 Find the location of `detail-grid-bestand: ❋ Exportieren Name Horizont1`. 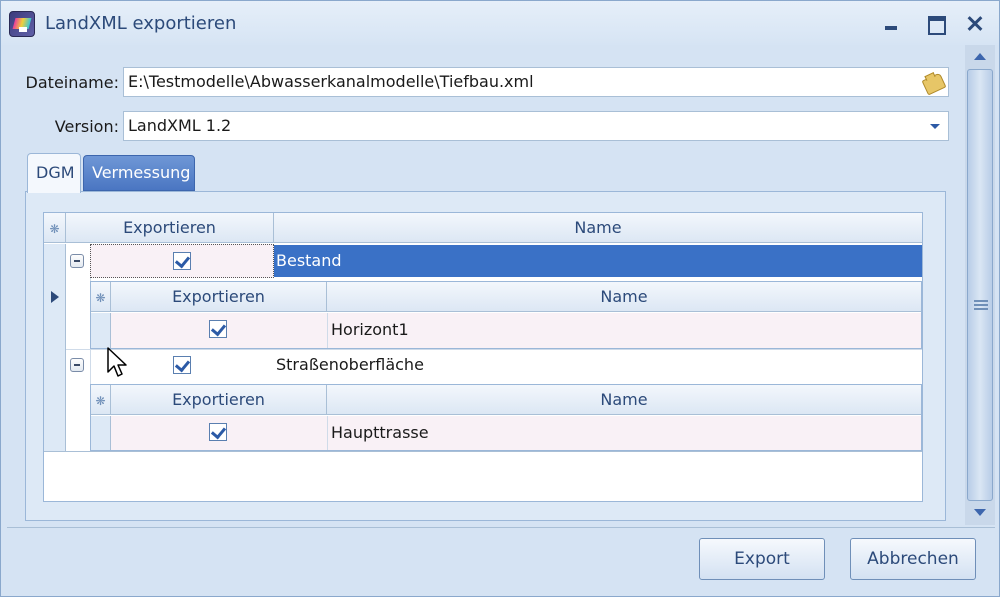

detail-grid-bestand: ❋ Exportieren Name Horizont1 is located at coordinates (506, 315).